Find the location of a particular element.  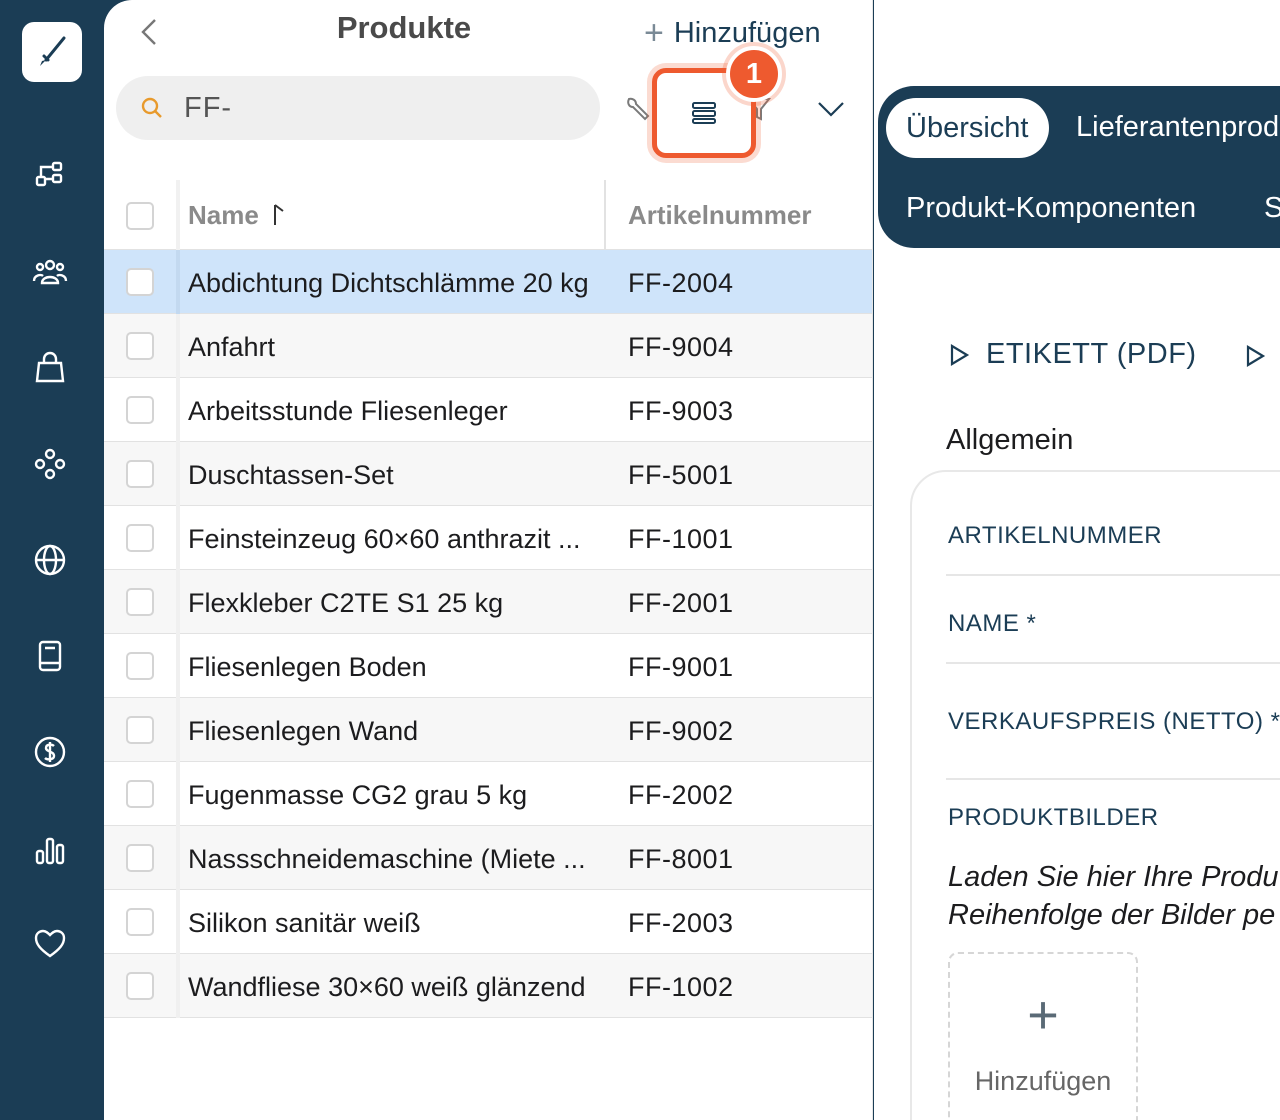

table-row: Wandfliese 30×60 weiß glänzend FF-1002 is located at coordinates (488, 986).